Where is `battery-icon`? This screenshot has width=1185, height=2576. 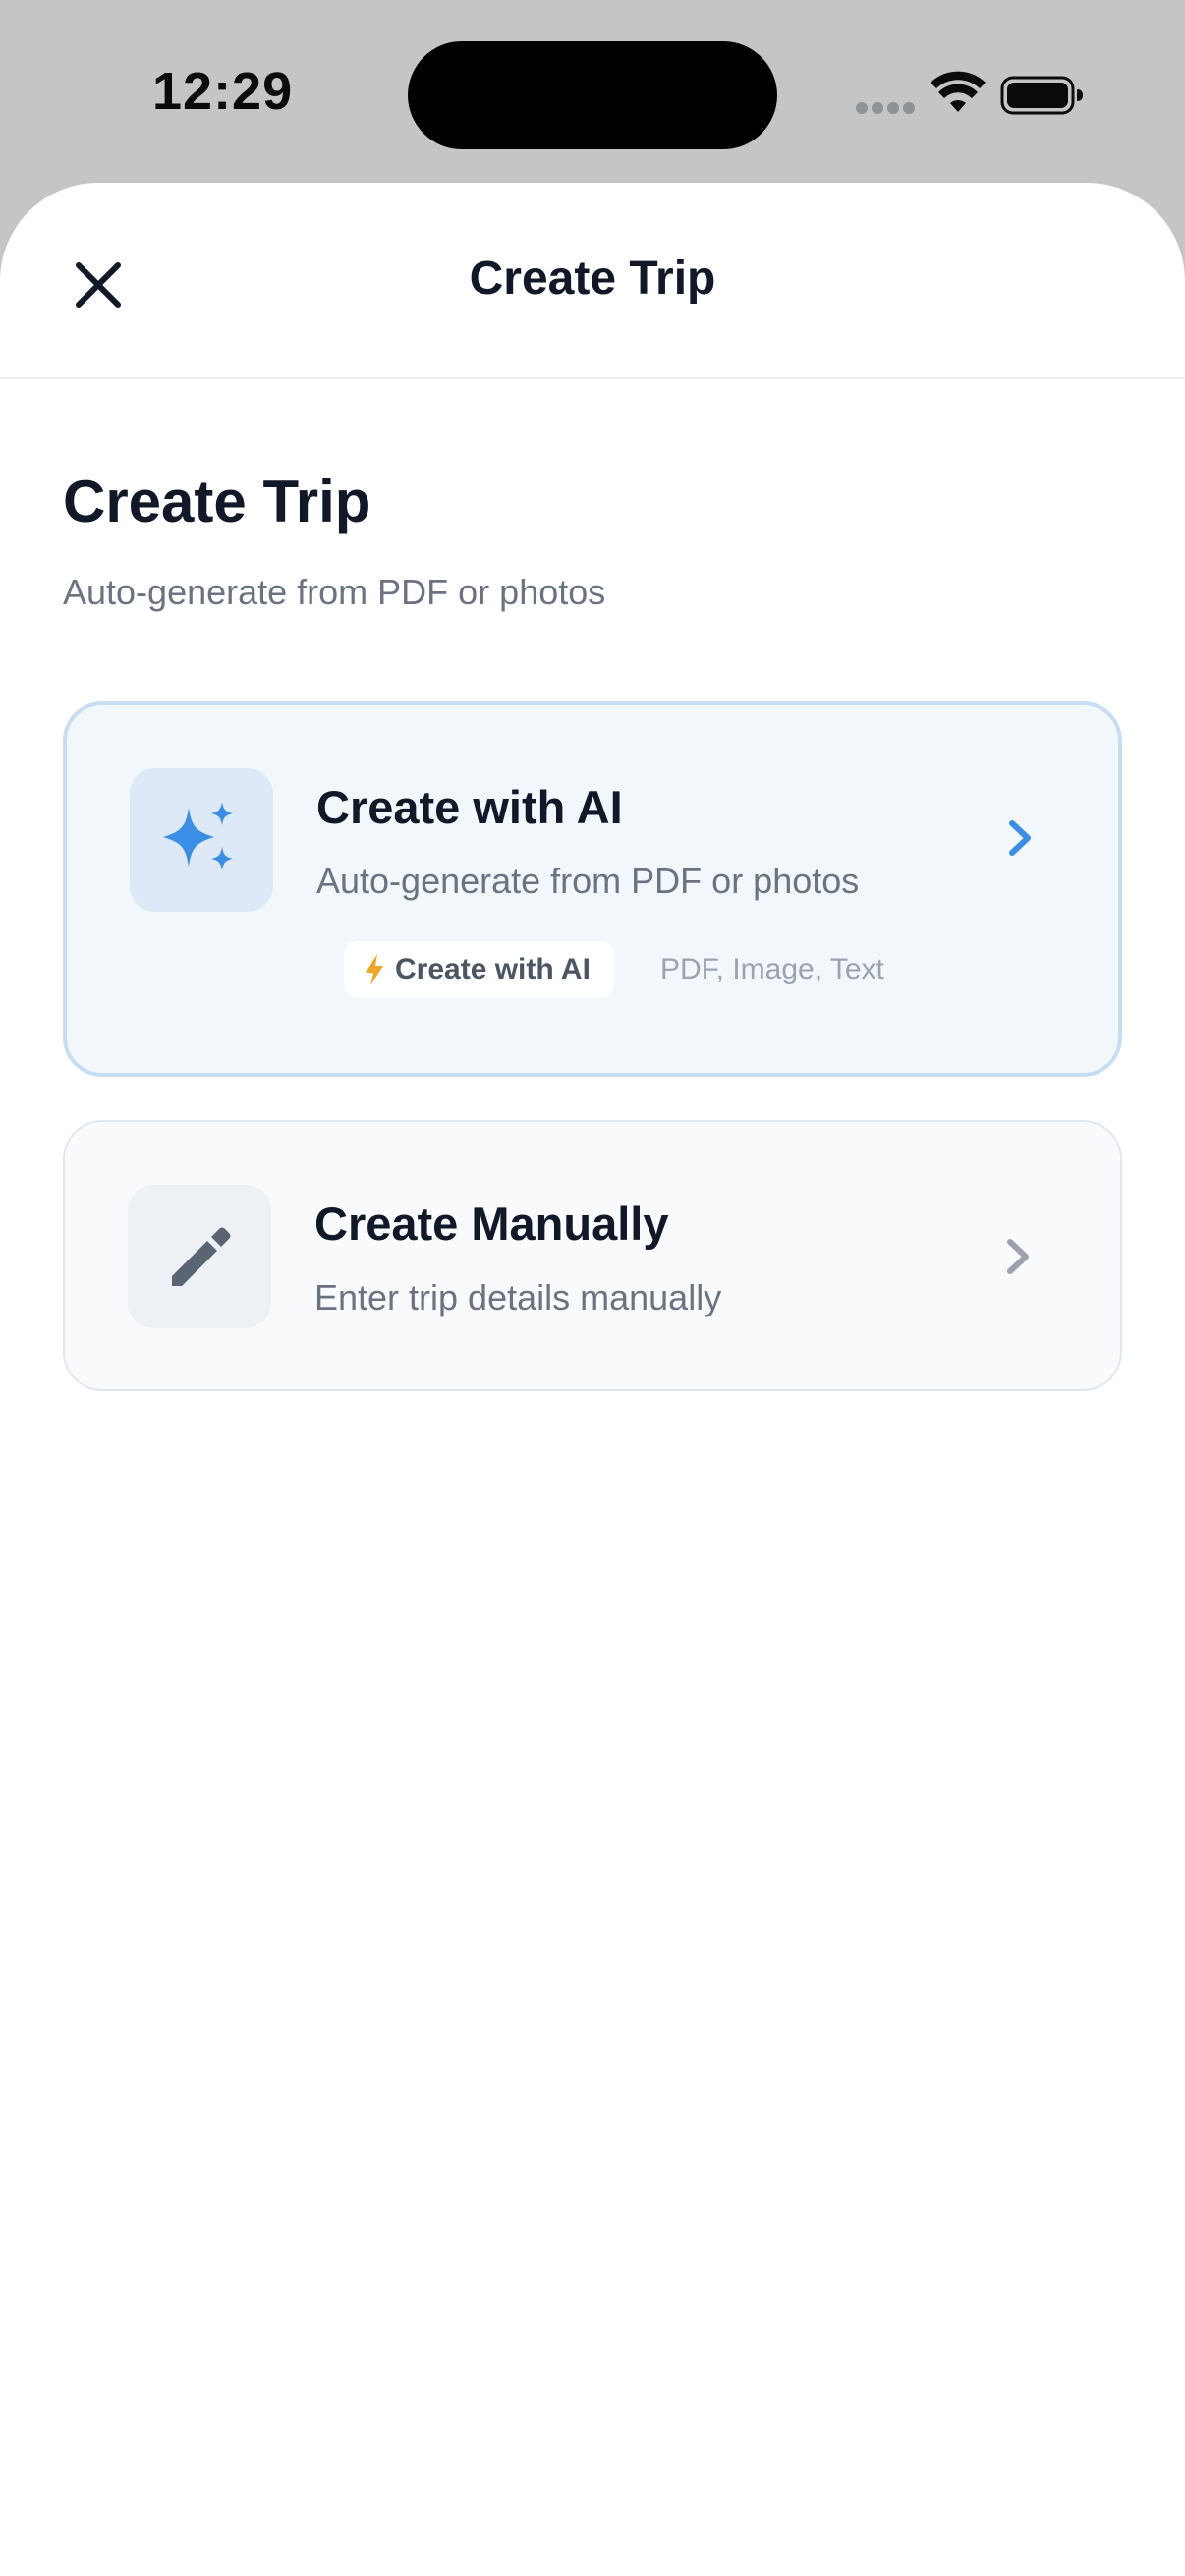
battery-icon is located at coordinates (1041, 95).